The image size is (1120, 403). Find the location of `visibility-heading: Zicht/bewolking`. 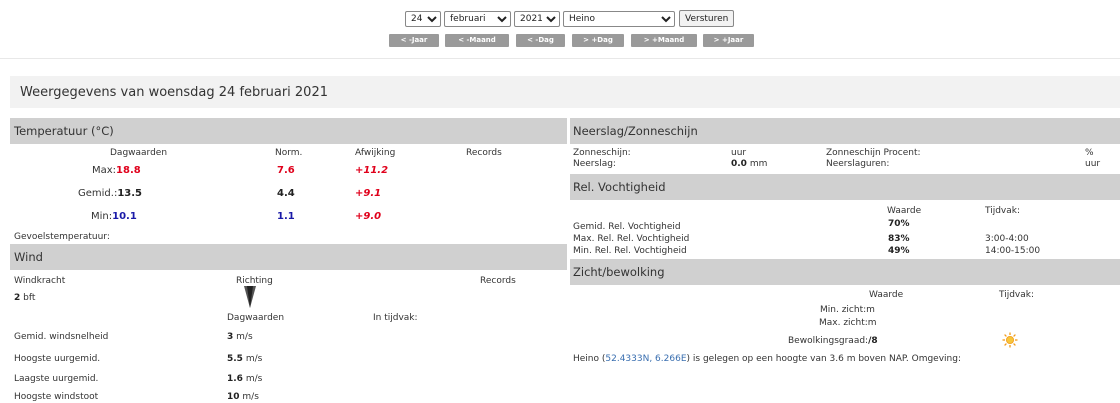

visibility-heading: Zicht/bewolking is located at coordinates (619, 272).